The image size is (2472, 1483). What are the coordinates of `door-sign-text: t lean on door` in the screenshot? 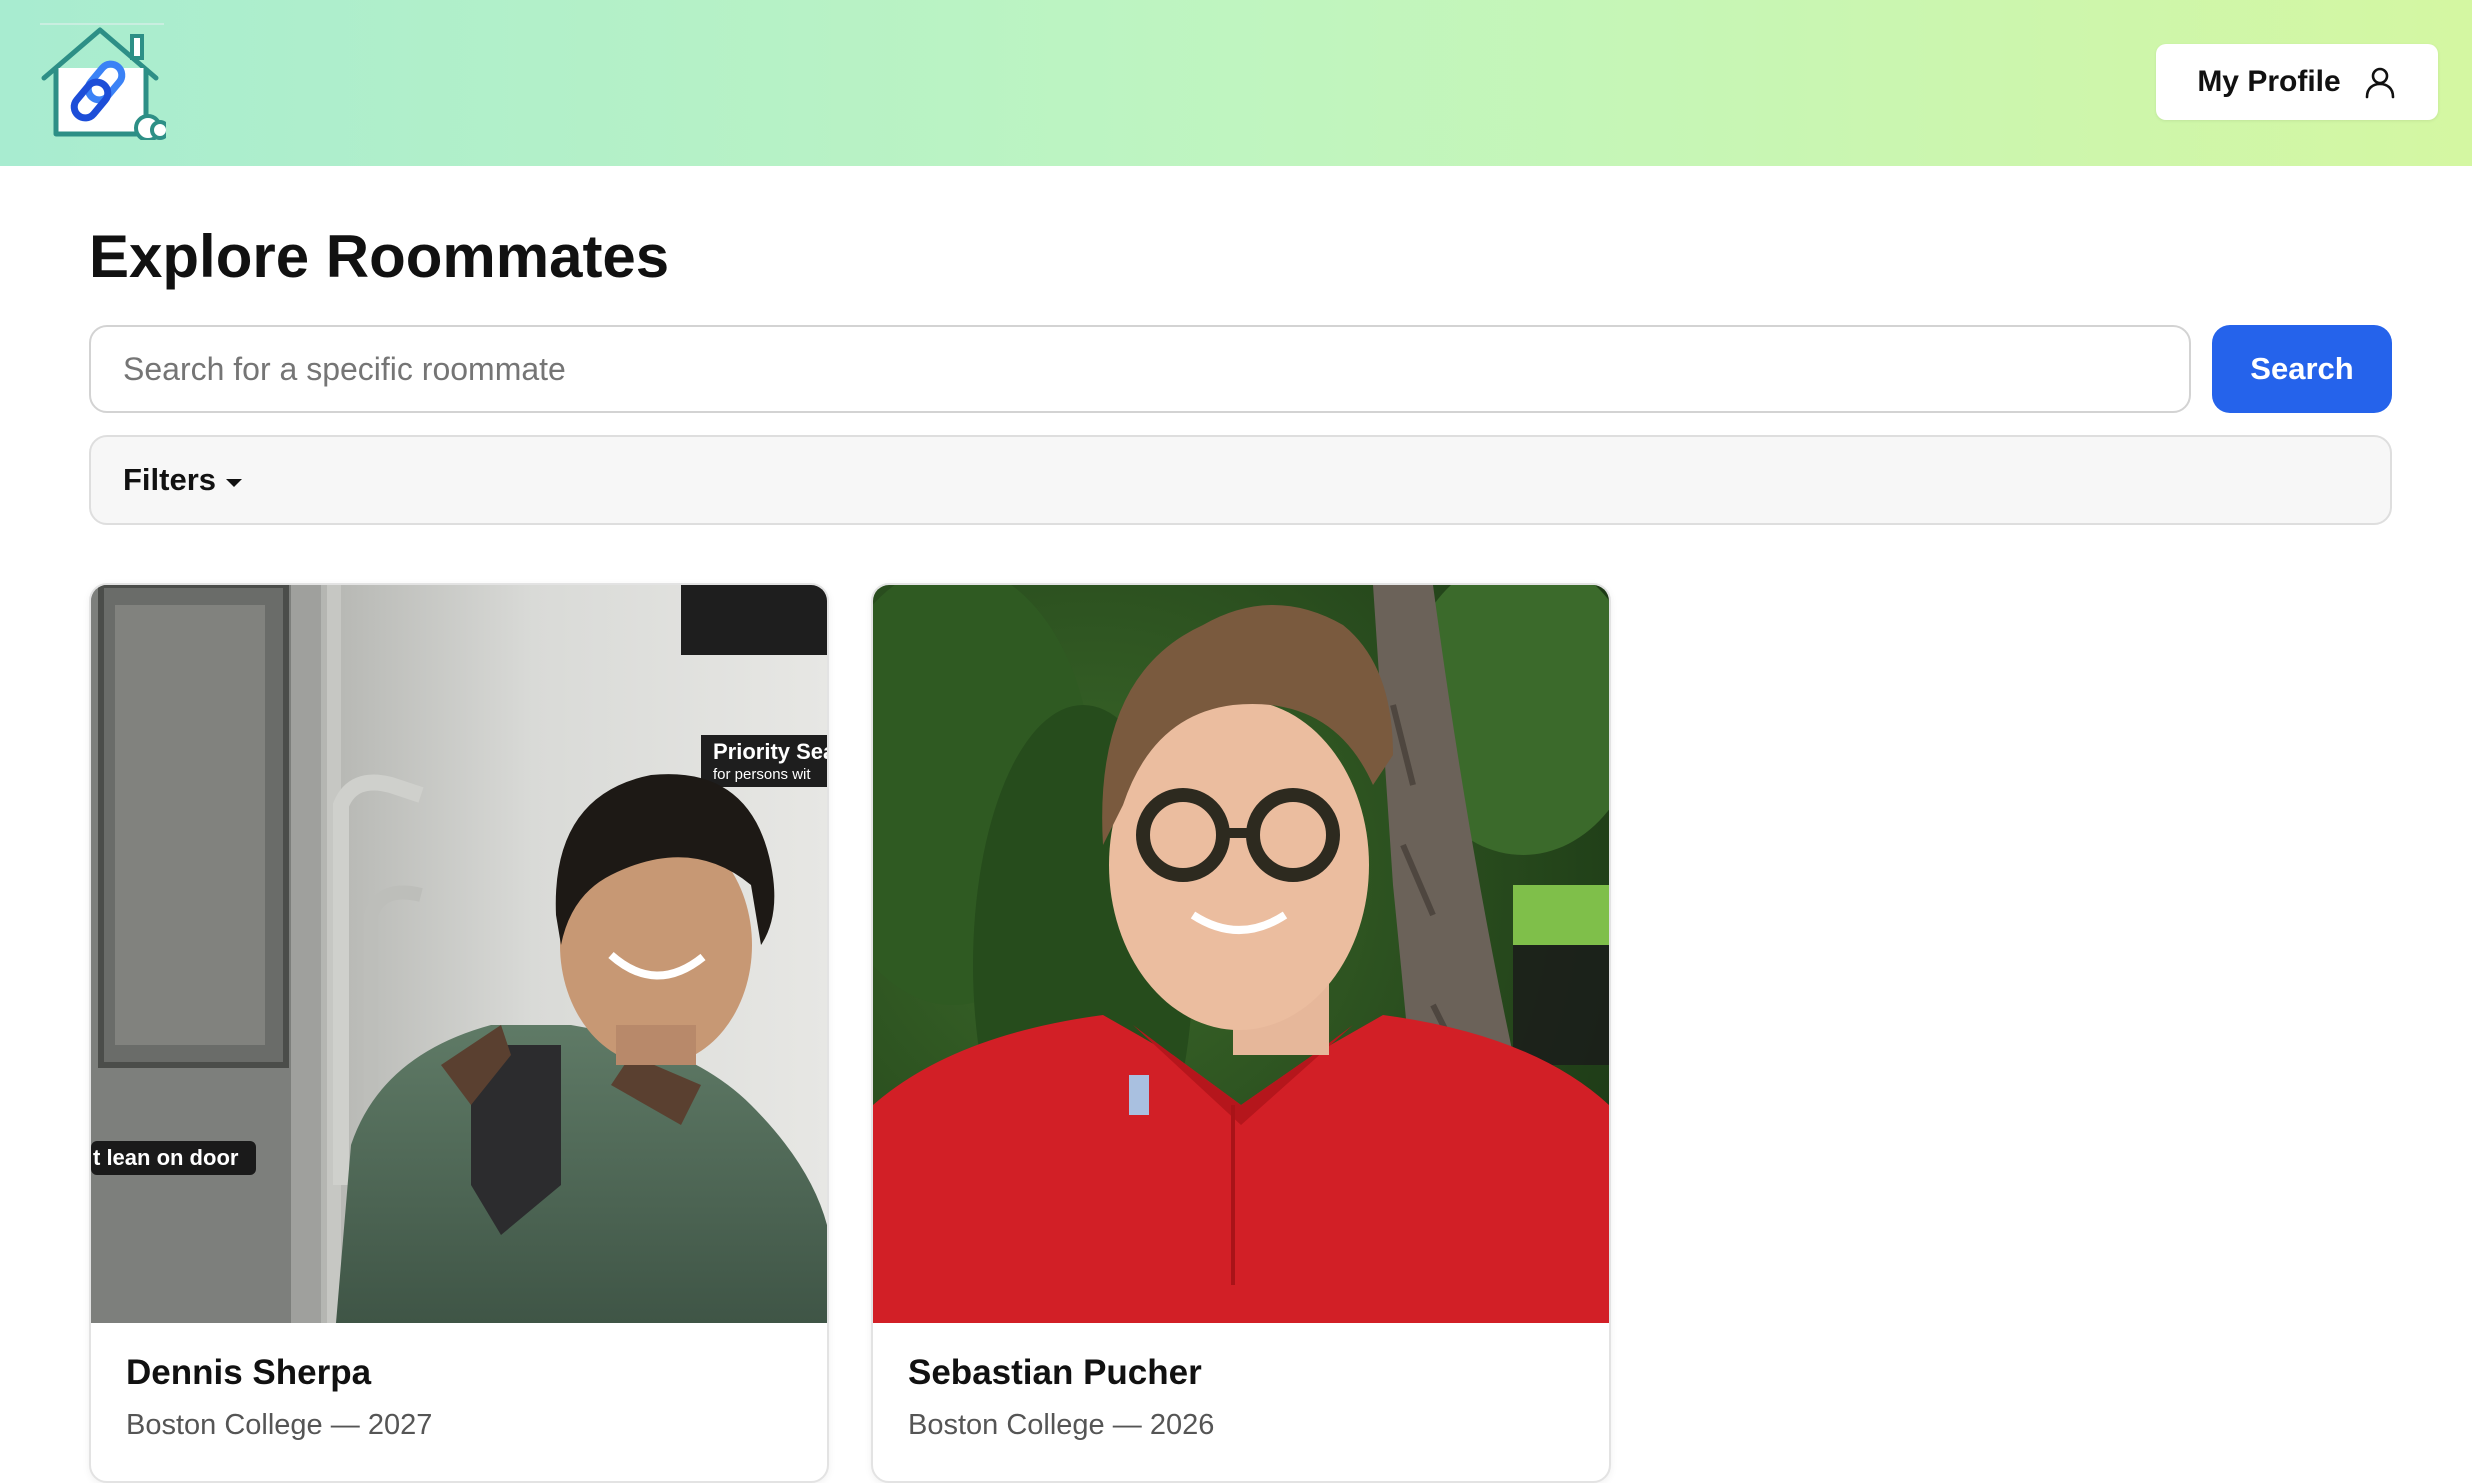 It's located at (166, 1157).